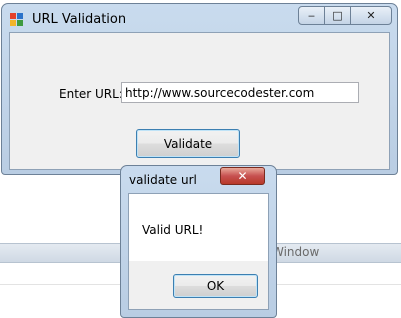  I want to click on dialog-button-area: OK, so click(198, 285).